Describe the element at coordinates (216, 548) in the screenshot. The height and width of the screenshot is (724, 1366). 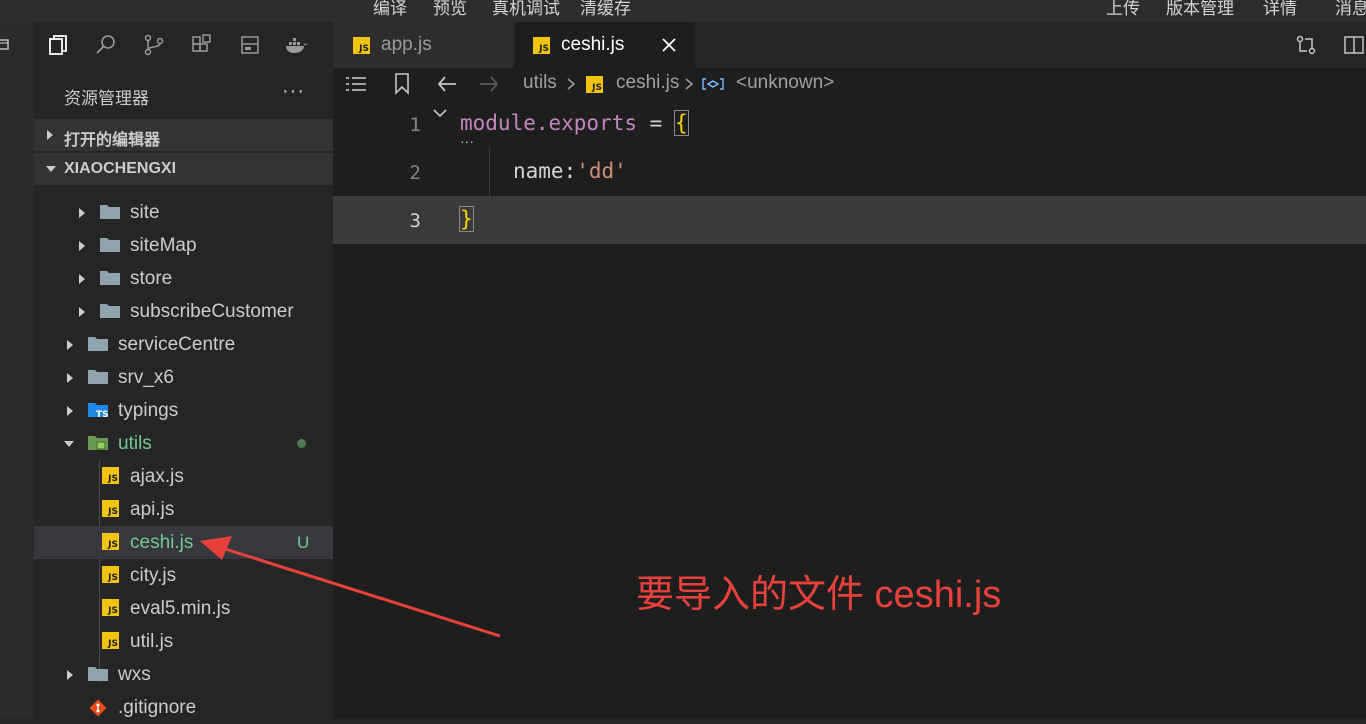
I see `annotation-arrow-head` at that location.